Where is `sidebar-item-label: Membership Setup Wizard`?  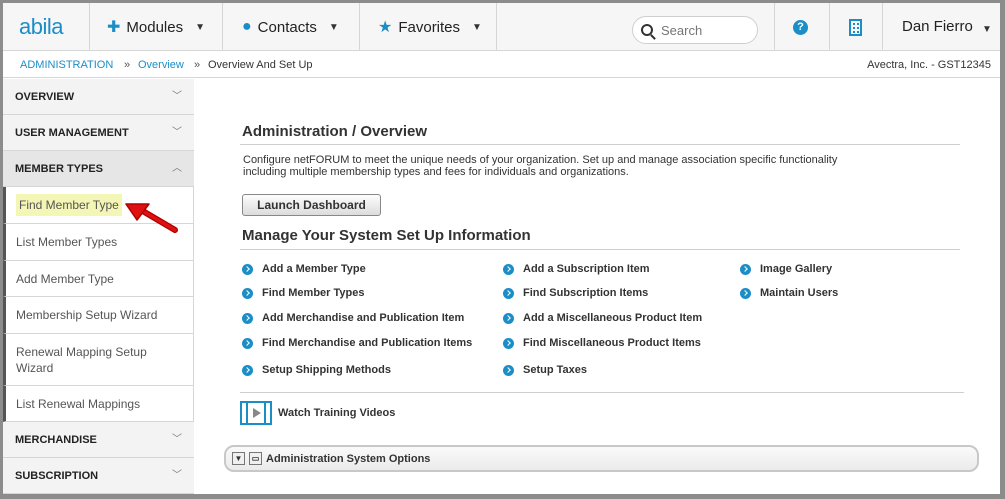 sidebar-item-label: Membership Setup Wizard is located at coordinates (87, 315).